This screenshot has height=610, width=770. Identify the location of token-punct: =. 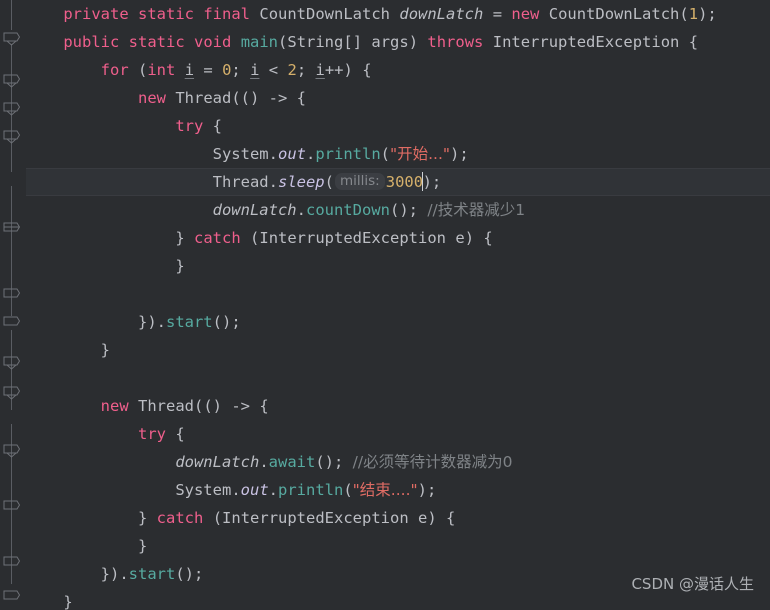
(497, 14).